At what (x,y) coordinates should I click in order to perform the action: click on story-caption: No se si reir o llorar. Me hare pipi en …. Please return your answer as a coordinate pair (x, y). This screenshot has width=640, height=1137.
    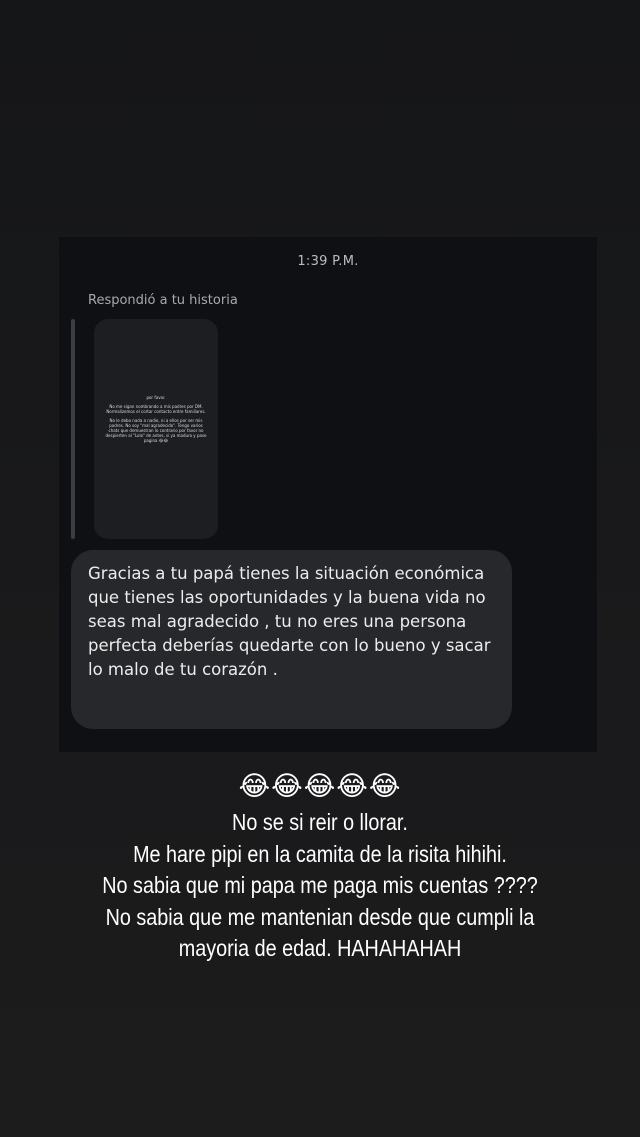
    Looking at the image, I should click on (320, 886).